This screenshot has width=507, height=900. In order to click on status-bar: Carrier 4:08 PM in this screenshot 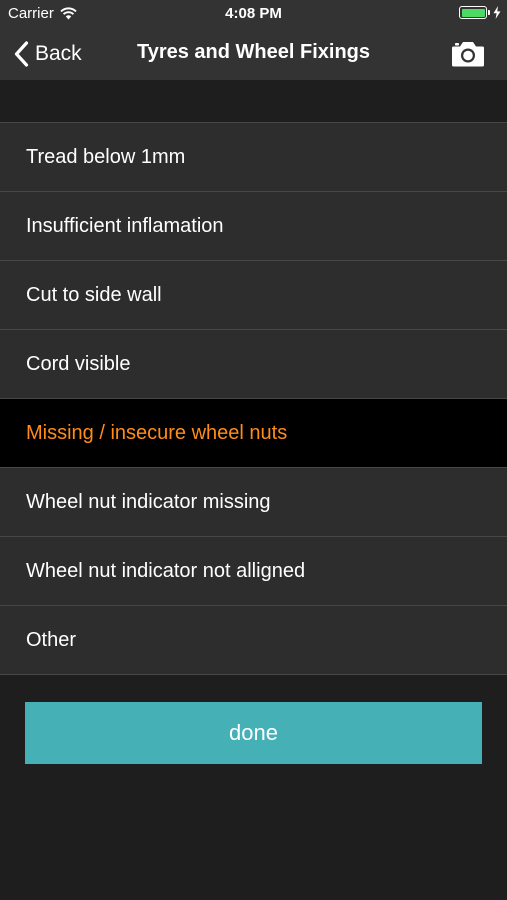, I will do `click(253, 14)`.